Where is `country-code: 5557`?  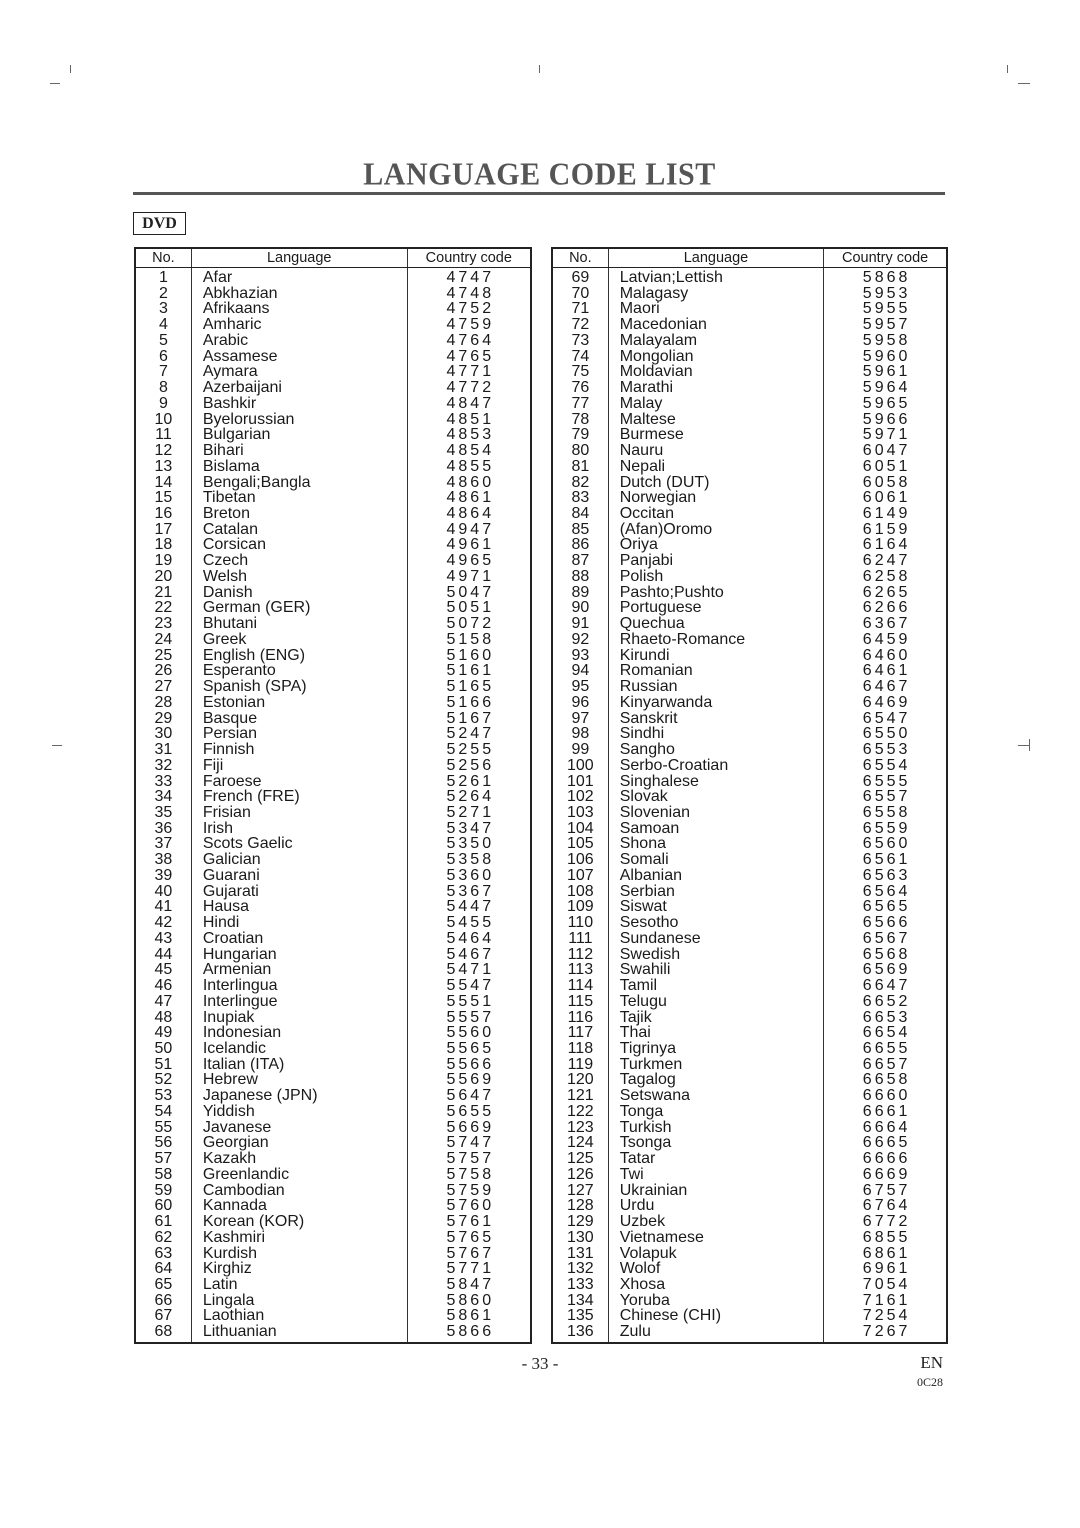 country-code: 5557 is located at coordinates (469, 1017).